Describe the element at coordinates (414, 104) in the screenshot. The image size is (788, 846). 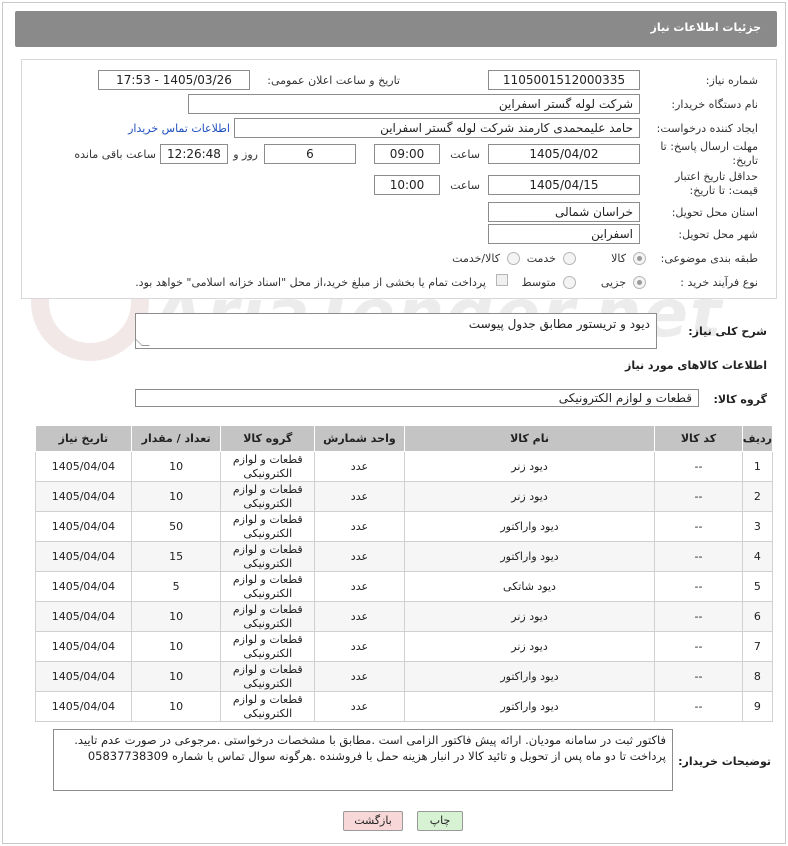
I see `buyer-org-field: شرکت لوله گستر اسفراین` at that location.